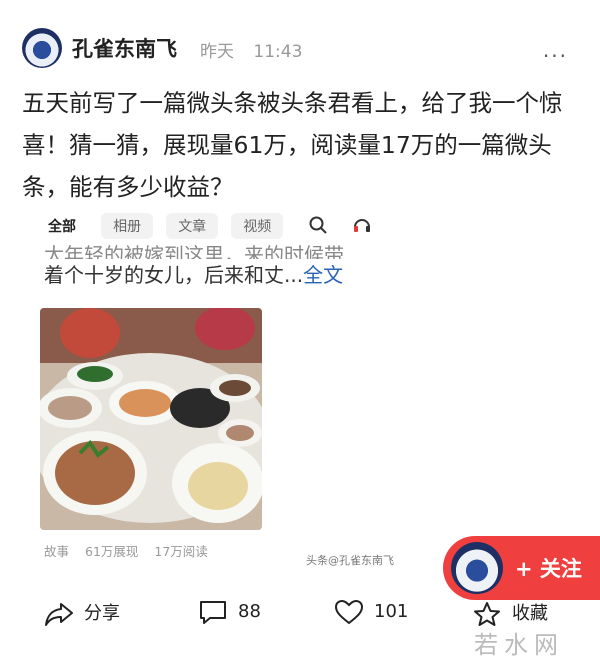  Describe the element at coordinates (229, 612) in the screenshot. I see `comment-action: 88` at that location.